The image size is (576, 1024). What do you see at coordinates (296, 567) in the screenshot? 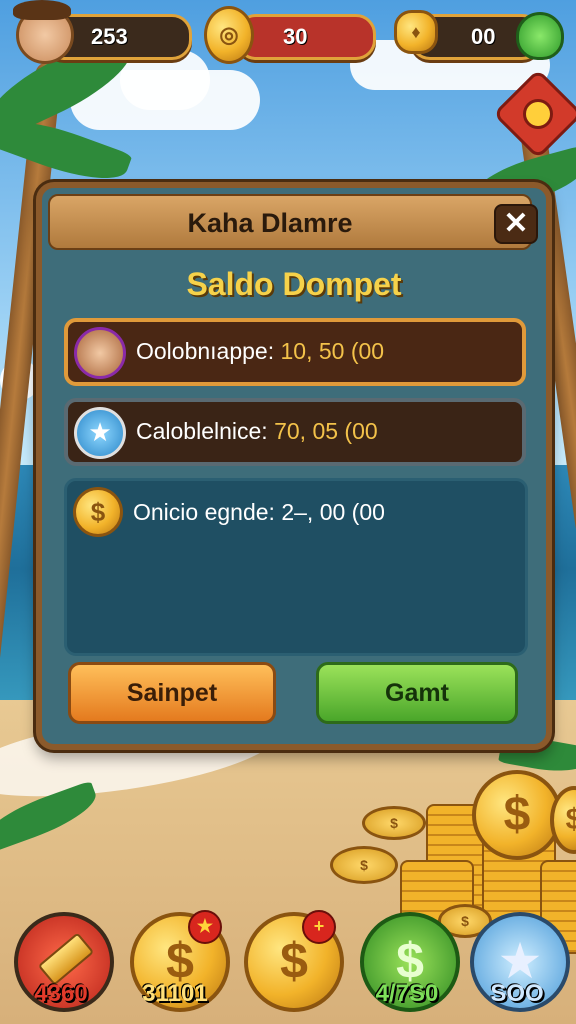
I see `balance-detail-box: $ Onicio egnde: 2–, 00 (00` at bounding box center [296, 567].